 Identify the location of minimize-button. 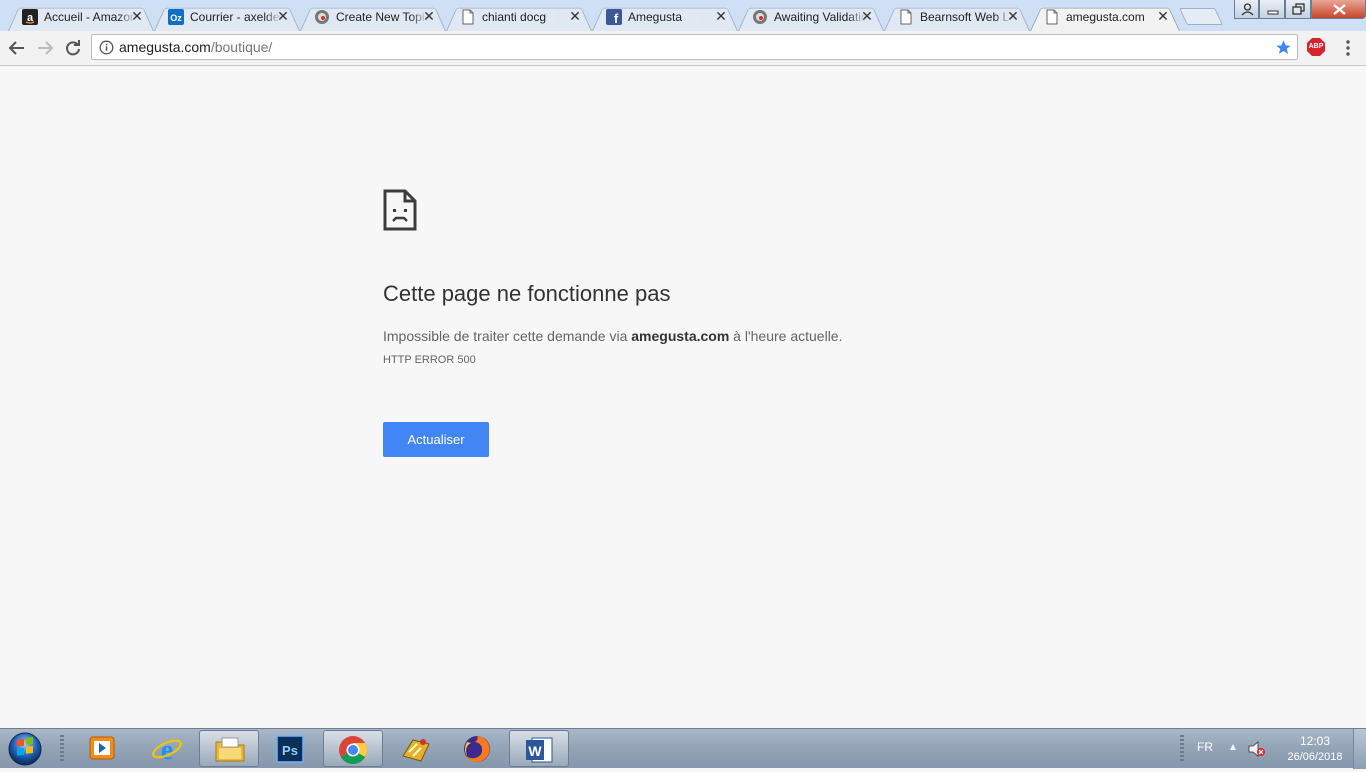
(1272, 9).